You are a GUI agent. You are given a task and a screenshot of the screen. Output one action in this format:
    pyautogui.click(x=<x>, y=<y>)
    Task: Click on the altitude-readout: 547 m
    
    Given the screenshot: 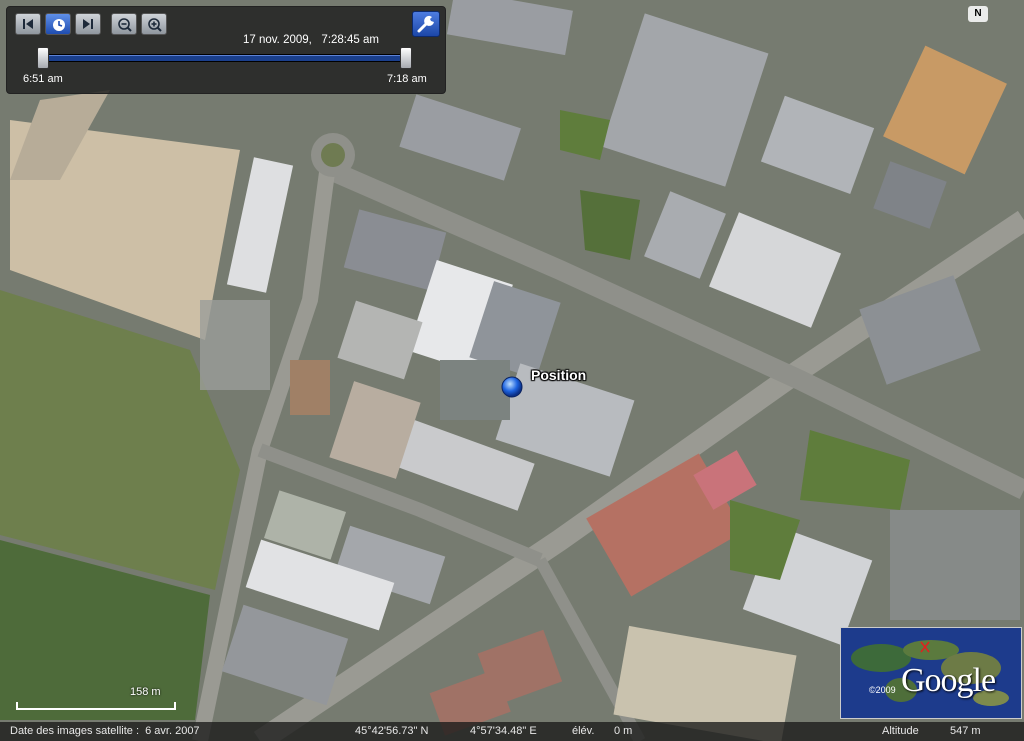 What is the action you would take?
    pyautogui.click(x=965, y=731)
    